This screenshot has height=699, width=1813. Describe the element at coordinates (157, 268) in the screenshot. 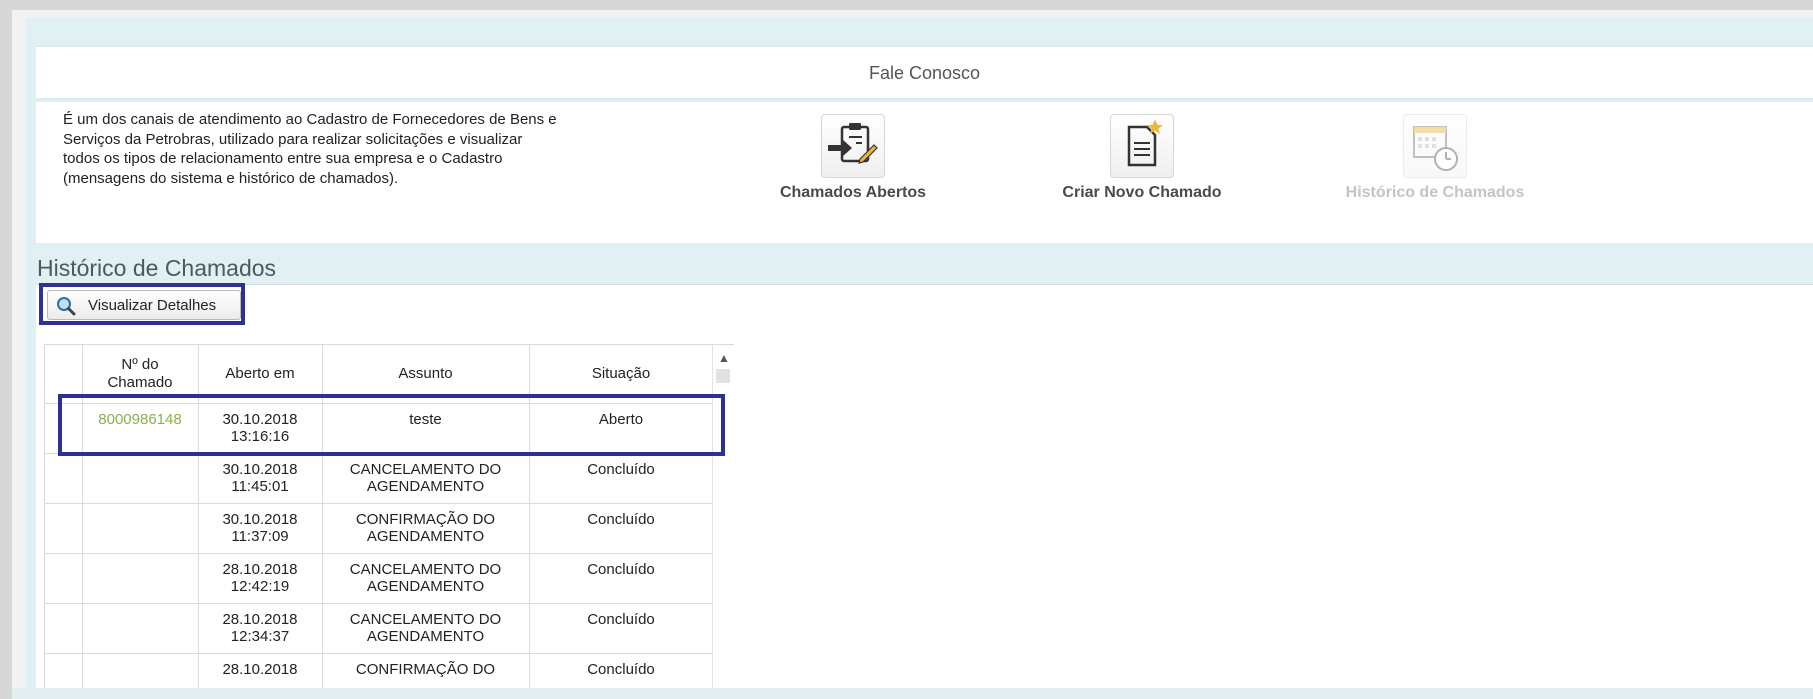

I see `section-title: Histórico de Chamados` at that location.